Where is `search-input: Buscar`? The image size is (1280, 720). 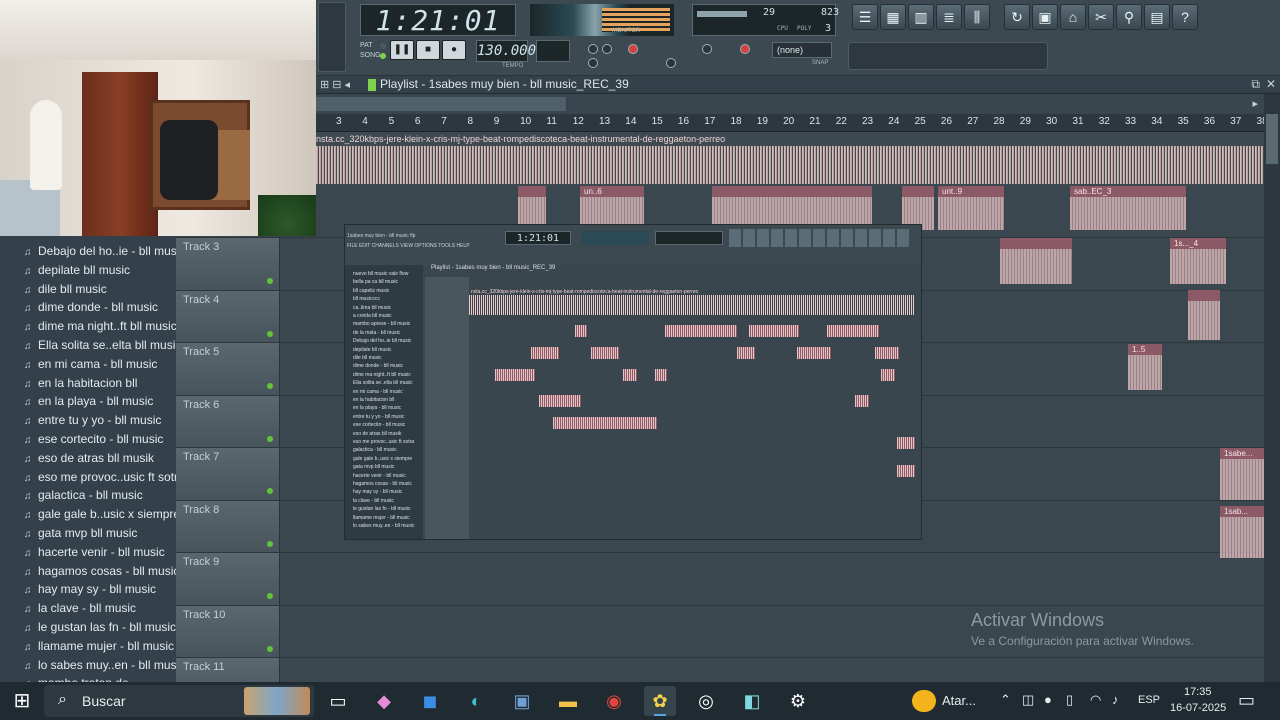 search-input: Buscar is located at coordinates (104, 701).